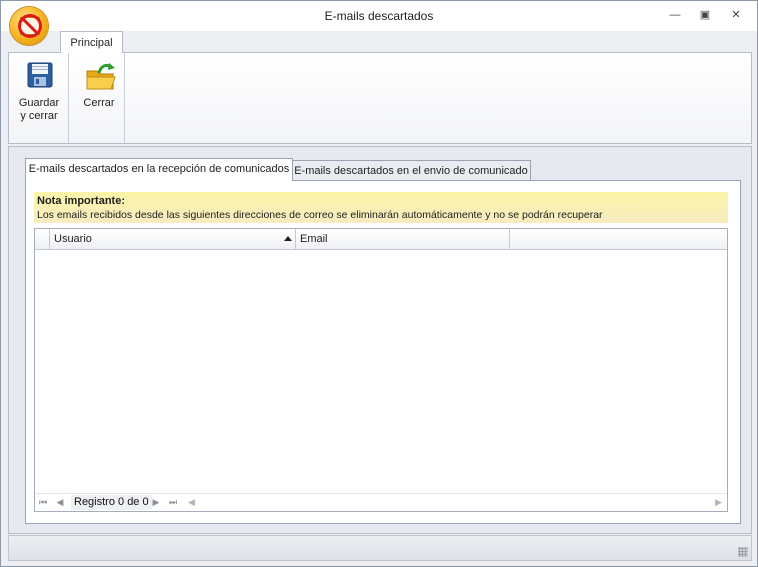 The width and height of the screenshot is (758, 567). What do you see at coordinates (101, 76) in the screenshot?
I see `folder-exit-icon` at bounding box center [101, 76].